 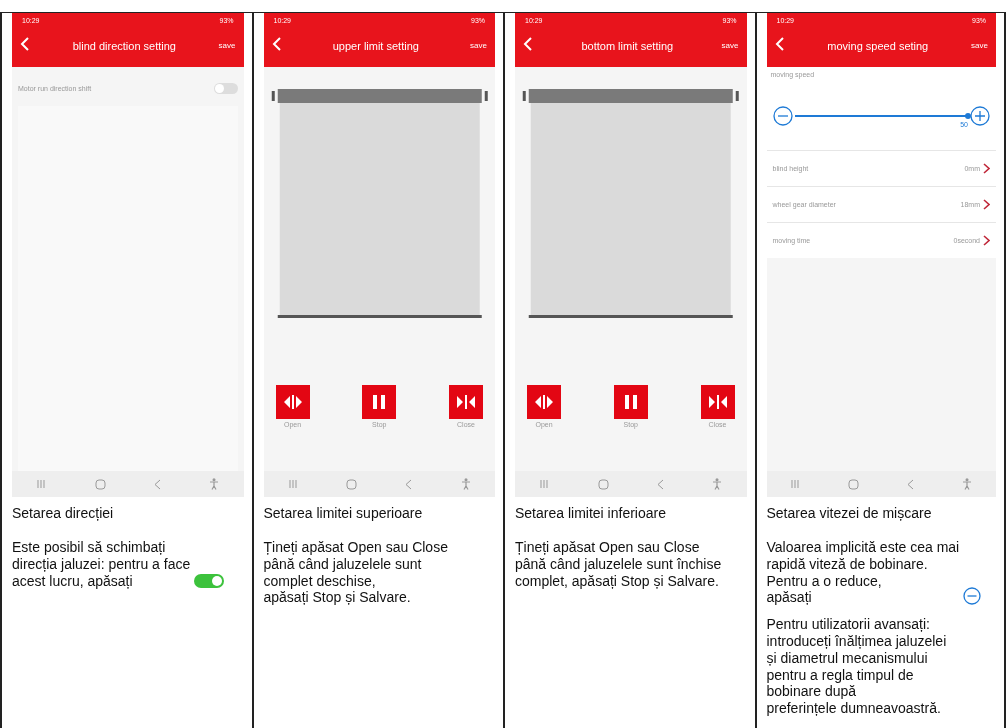 I want to click on toggle-icon, so click(x=209, y=581).